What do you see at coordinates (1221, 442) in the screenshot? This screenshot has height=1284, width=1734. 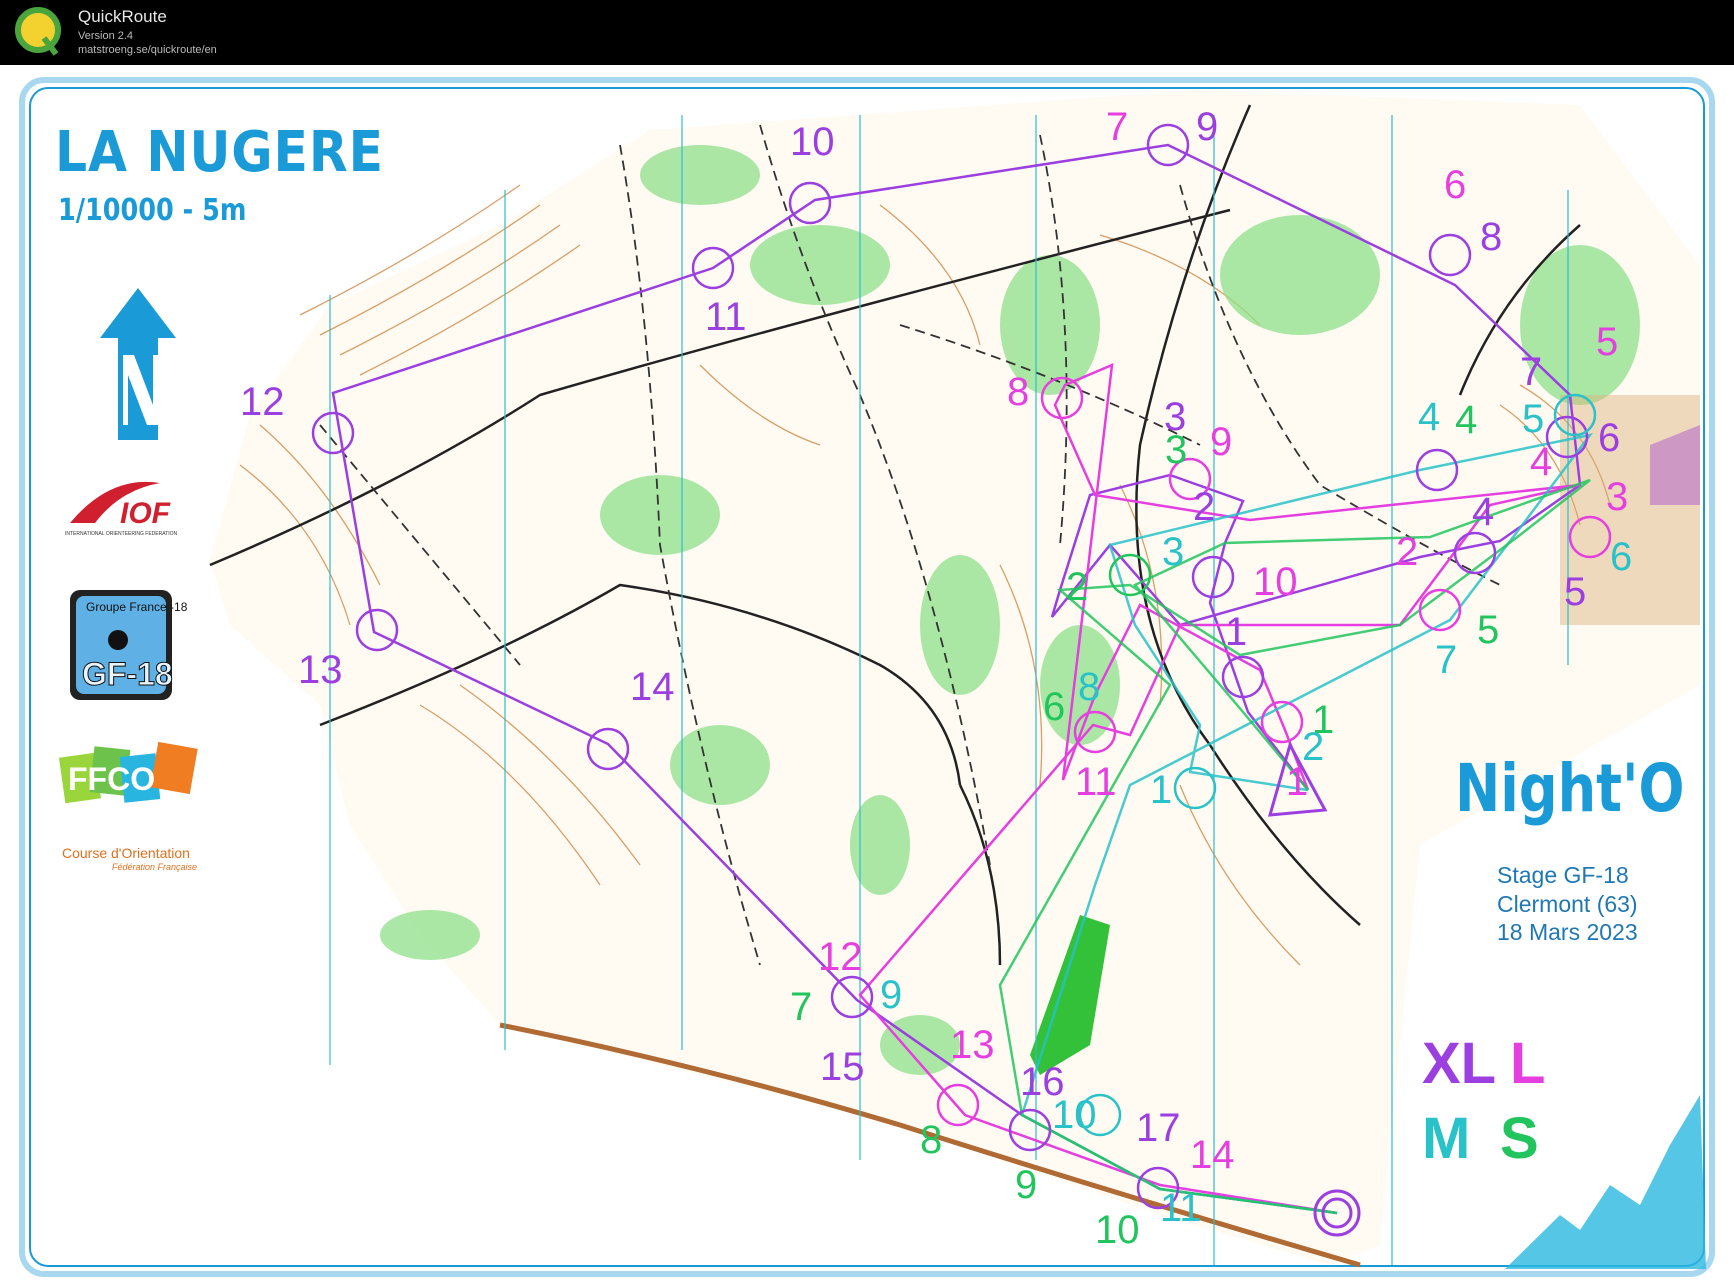 I see `l-control-9: 9` at bounding box center [1221, 442].